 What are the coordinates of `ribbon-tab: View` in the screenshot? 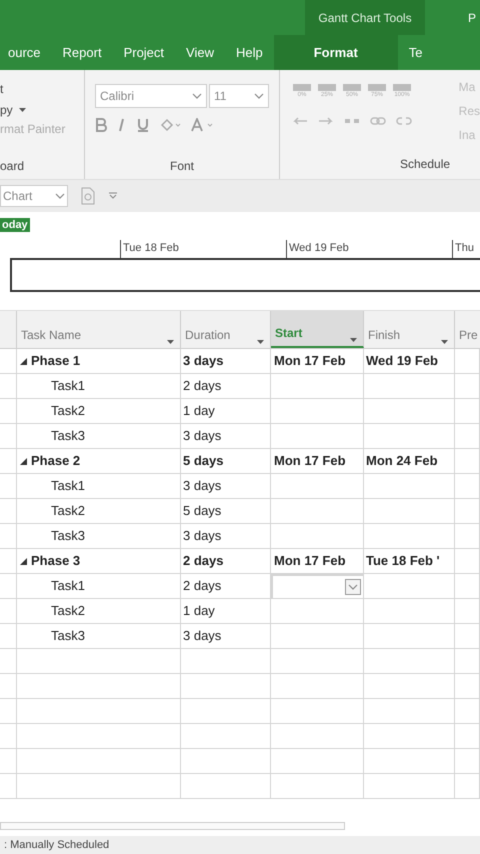 It's located at (200, 52).